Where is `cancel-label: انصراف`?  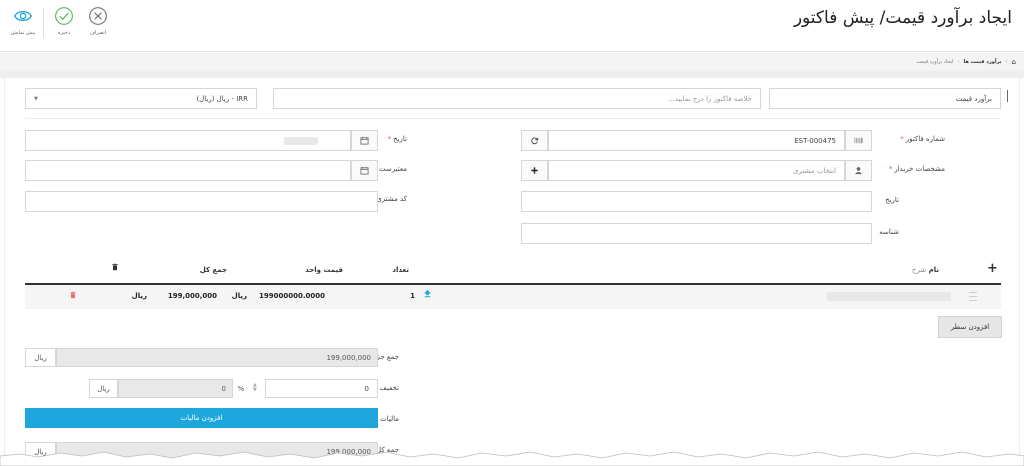
cancel-label: انصراف is located at coordinates (98, 33).